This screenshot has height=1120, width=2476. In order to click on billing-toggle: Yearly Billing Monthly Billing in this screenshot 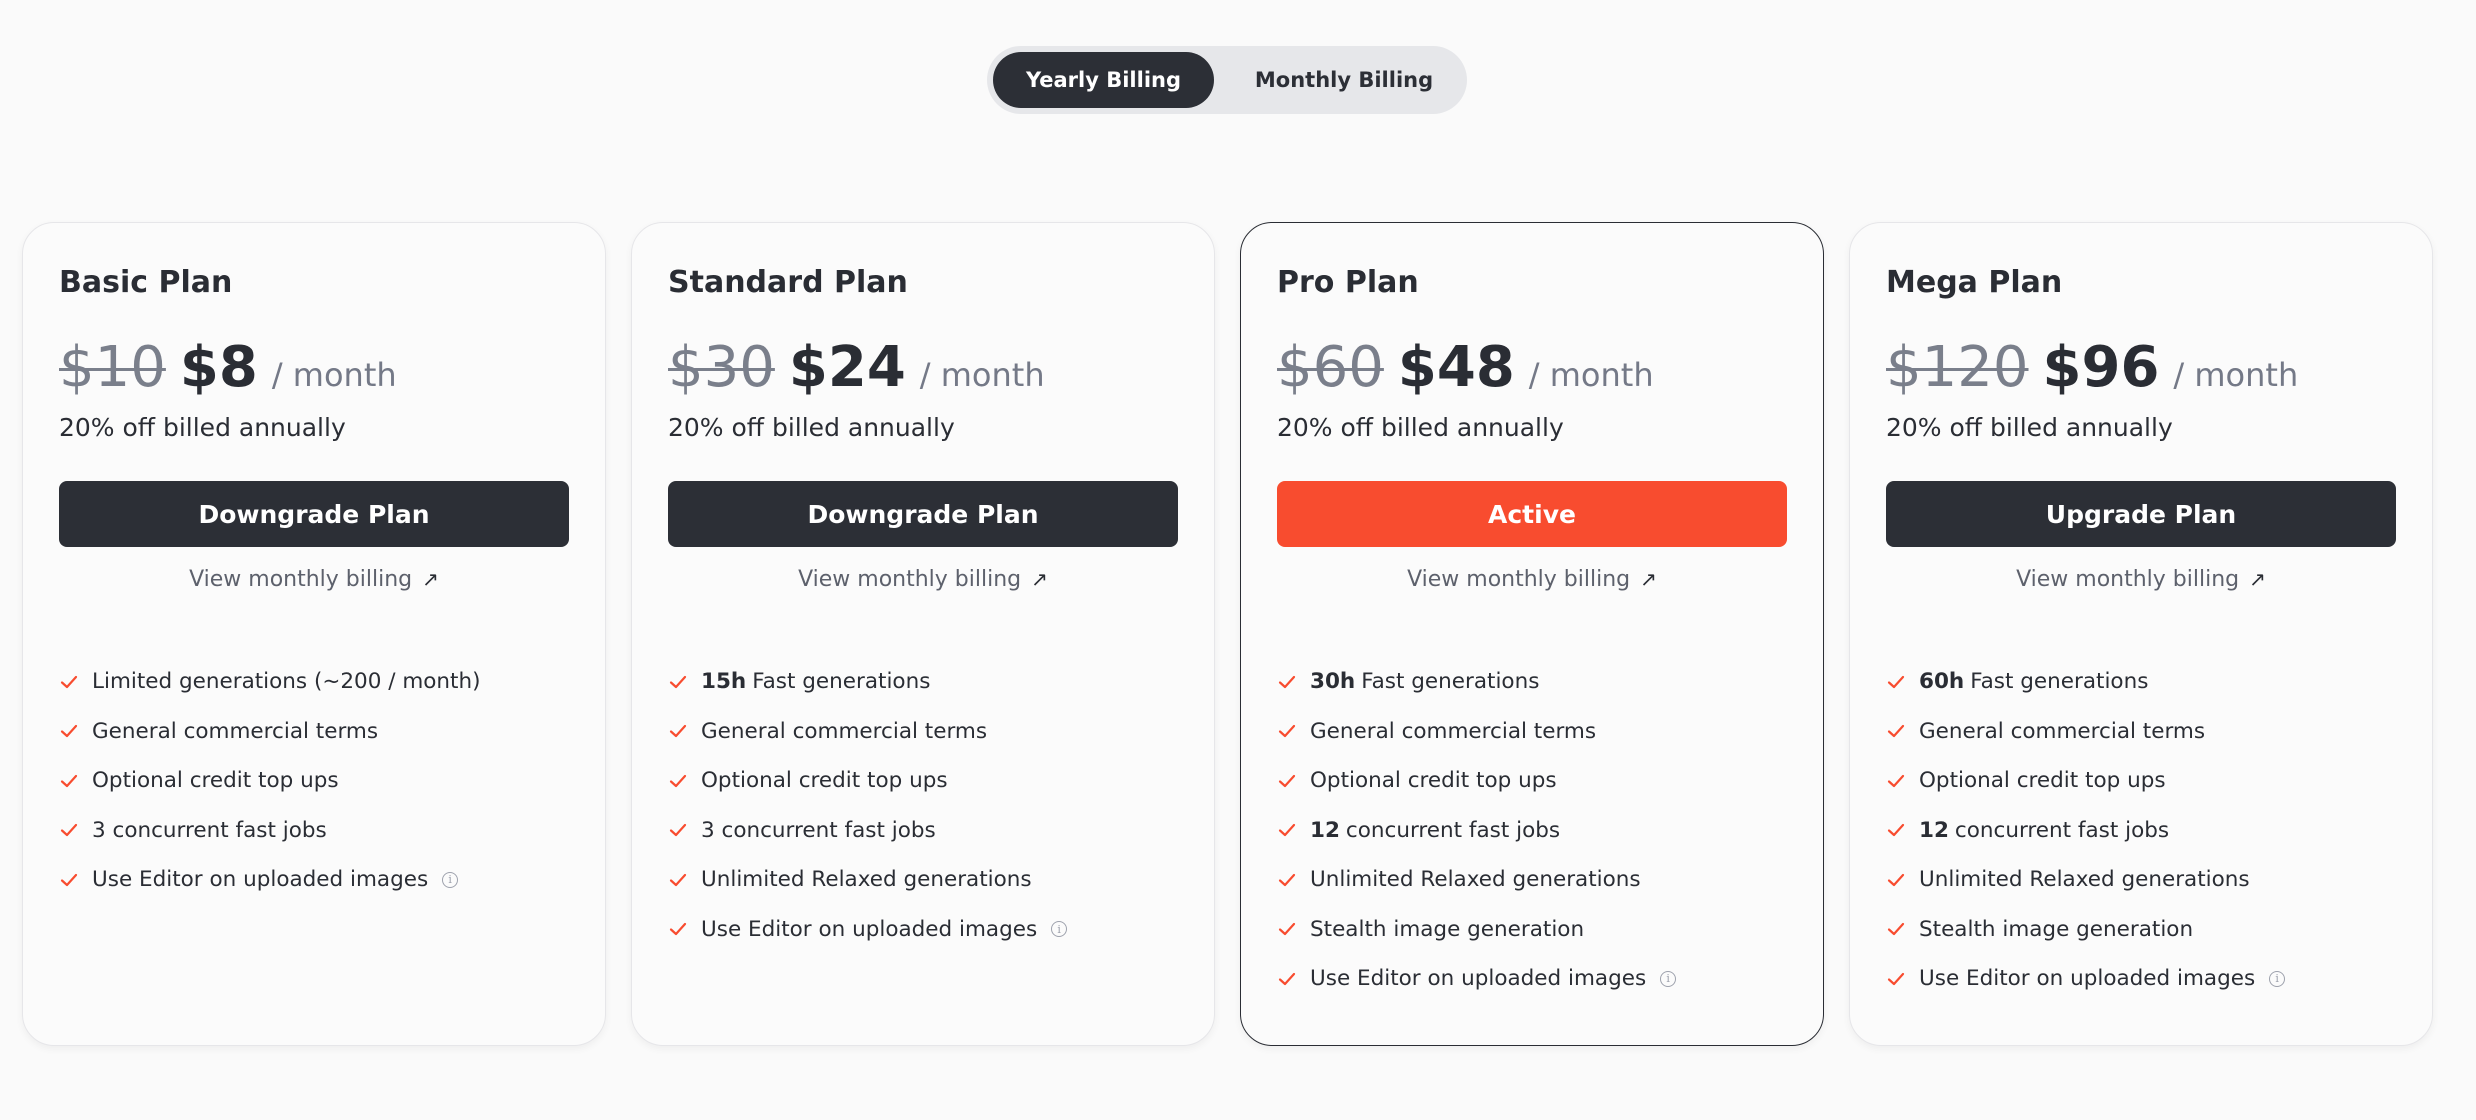, I will do `click(1227, 80)`.